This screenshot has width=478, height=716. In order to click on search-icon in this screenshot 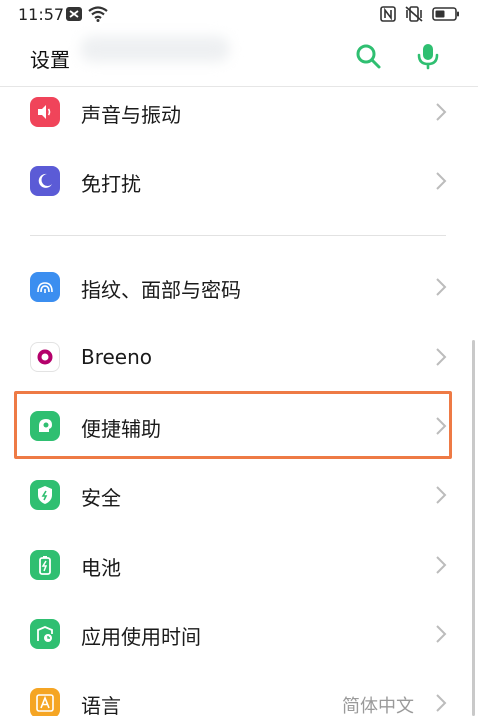, I will do `click(368, 56)`.